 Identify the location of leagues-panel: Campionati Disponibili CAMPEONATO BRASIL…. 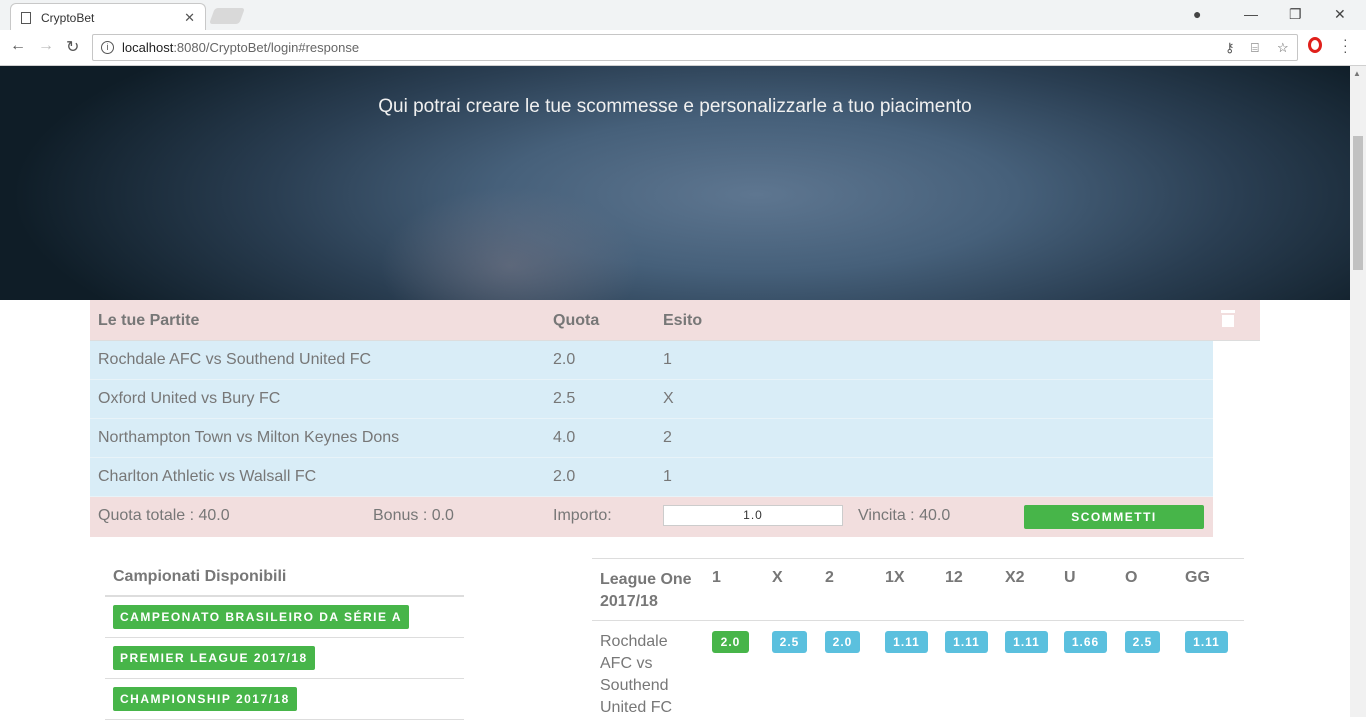
(284, 639).